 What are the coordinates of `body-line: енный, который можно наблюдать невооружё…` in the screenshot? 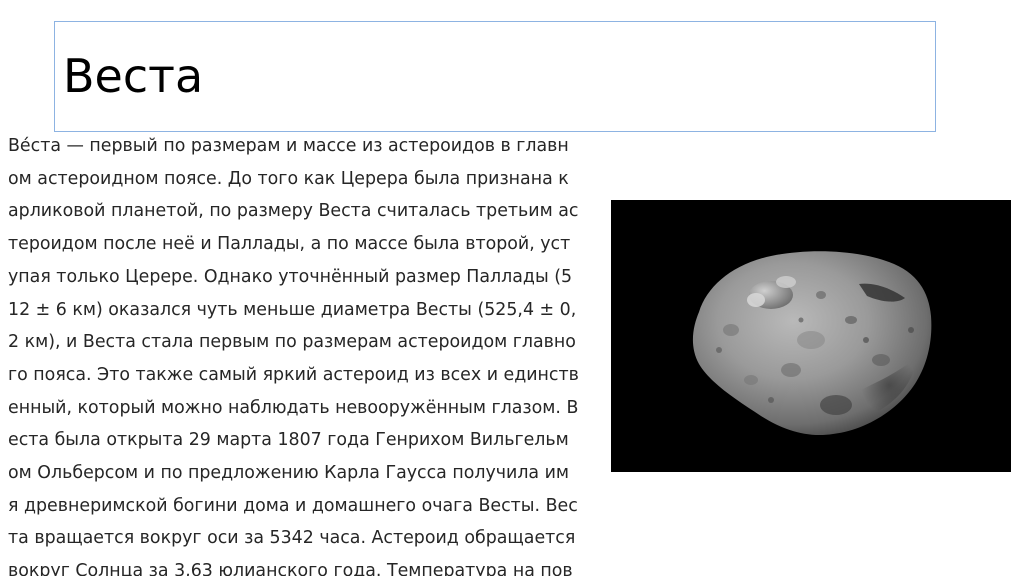 It's located at (293, 407).